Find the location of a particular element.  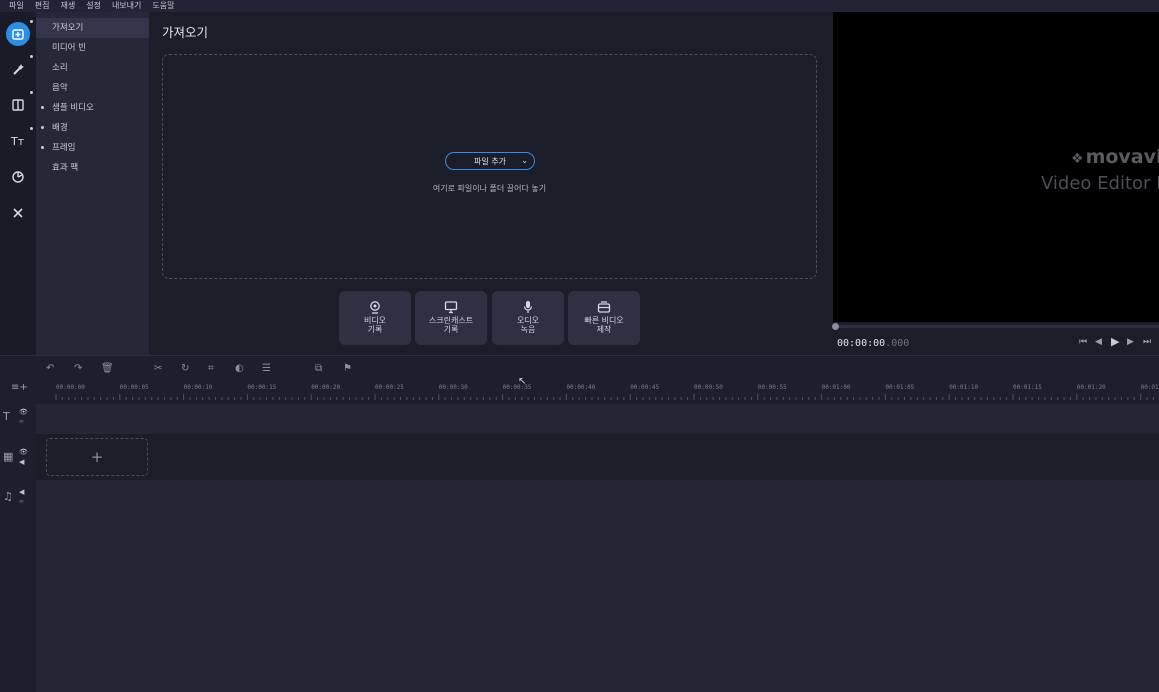

ruler-tick-label: 00:01:25 is located at coordinates (1149, 387).